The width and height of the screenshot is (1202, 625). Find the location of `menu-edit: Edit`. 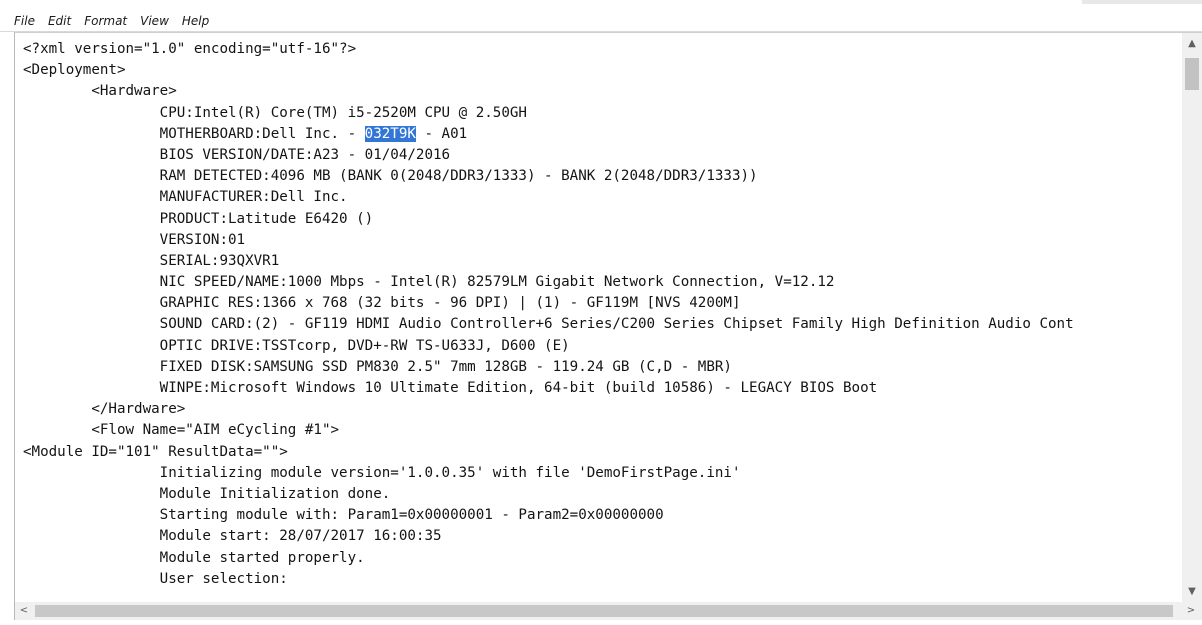

menu-edit: Edit is located at coordinates (59, 21).